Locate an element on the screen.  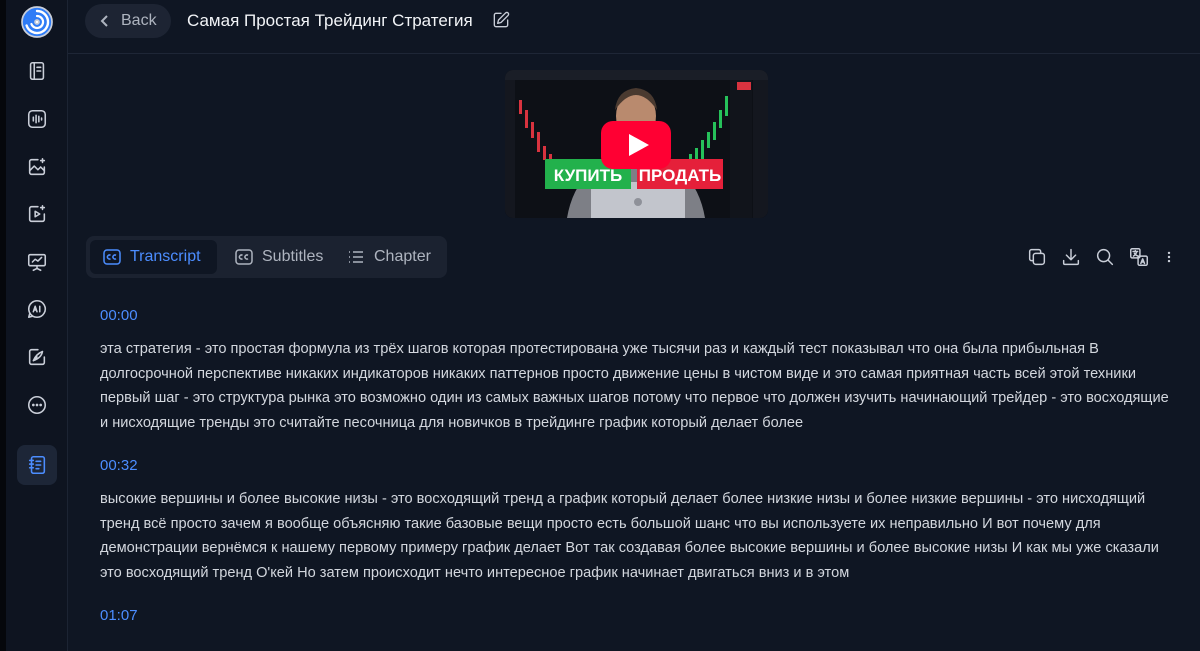
sidebar is located at coordinates (37, 325).